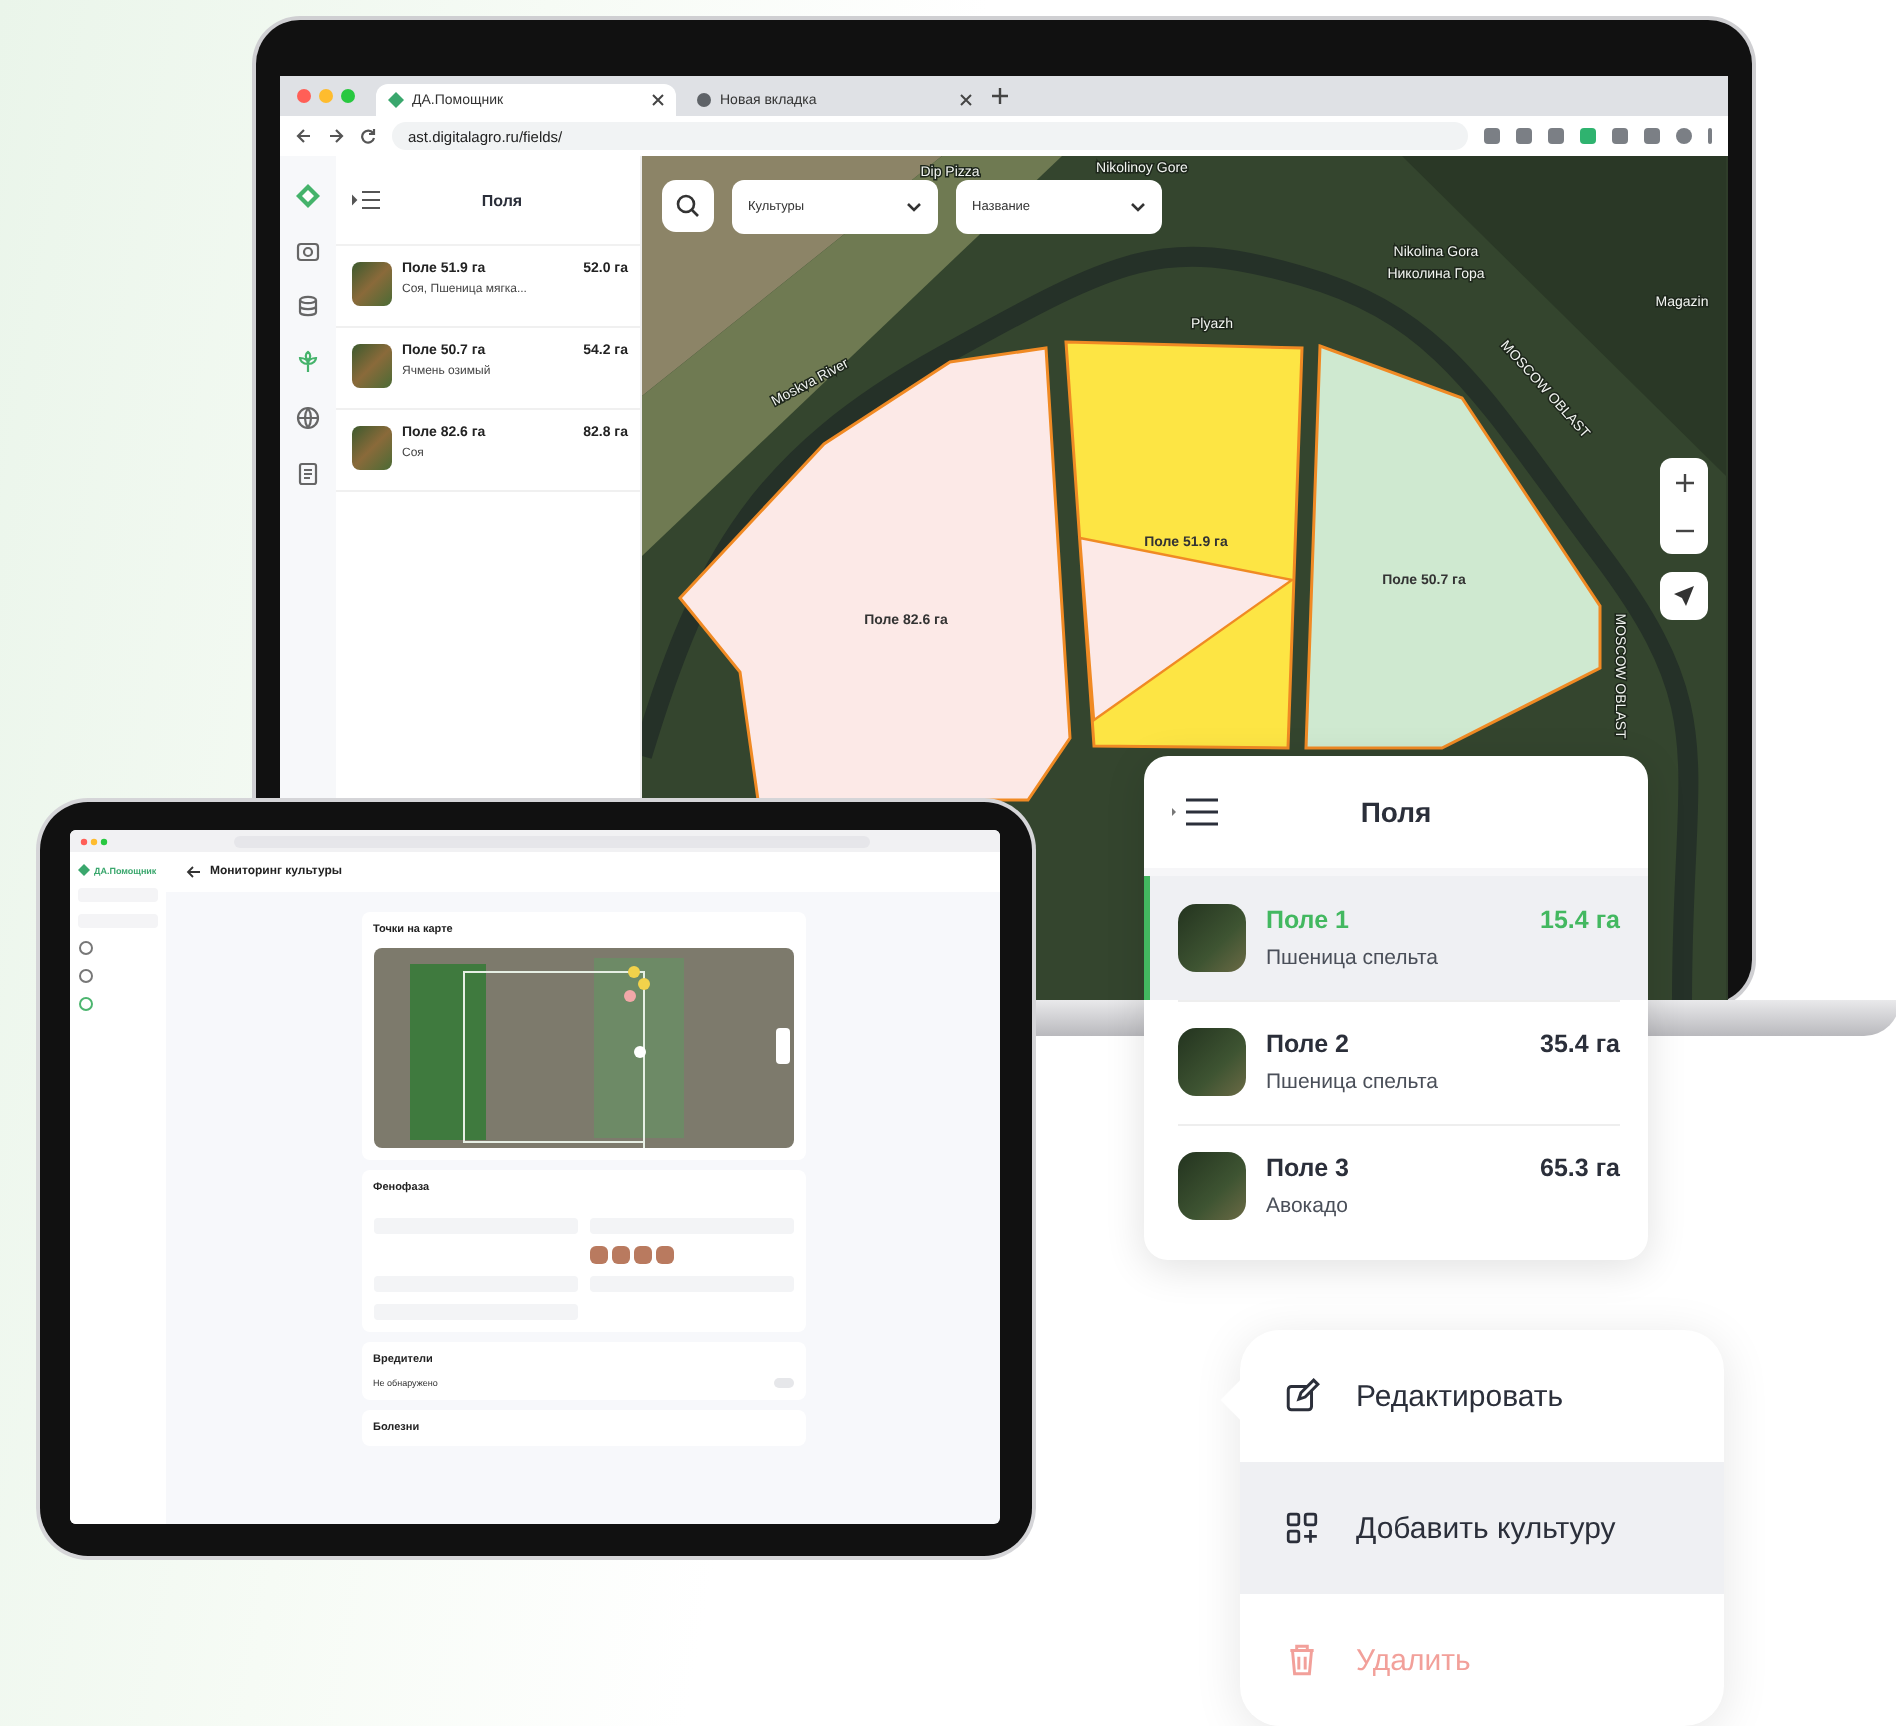 The image size is (1896, 1726). What do you see at coordinates (1684, 482) in the screenshot?
I see `zoom-in-icon` at bounding box center [1684, 482].